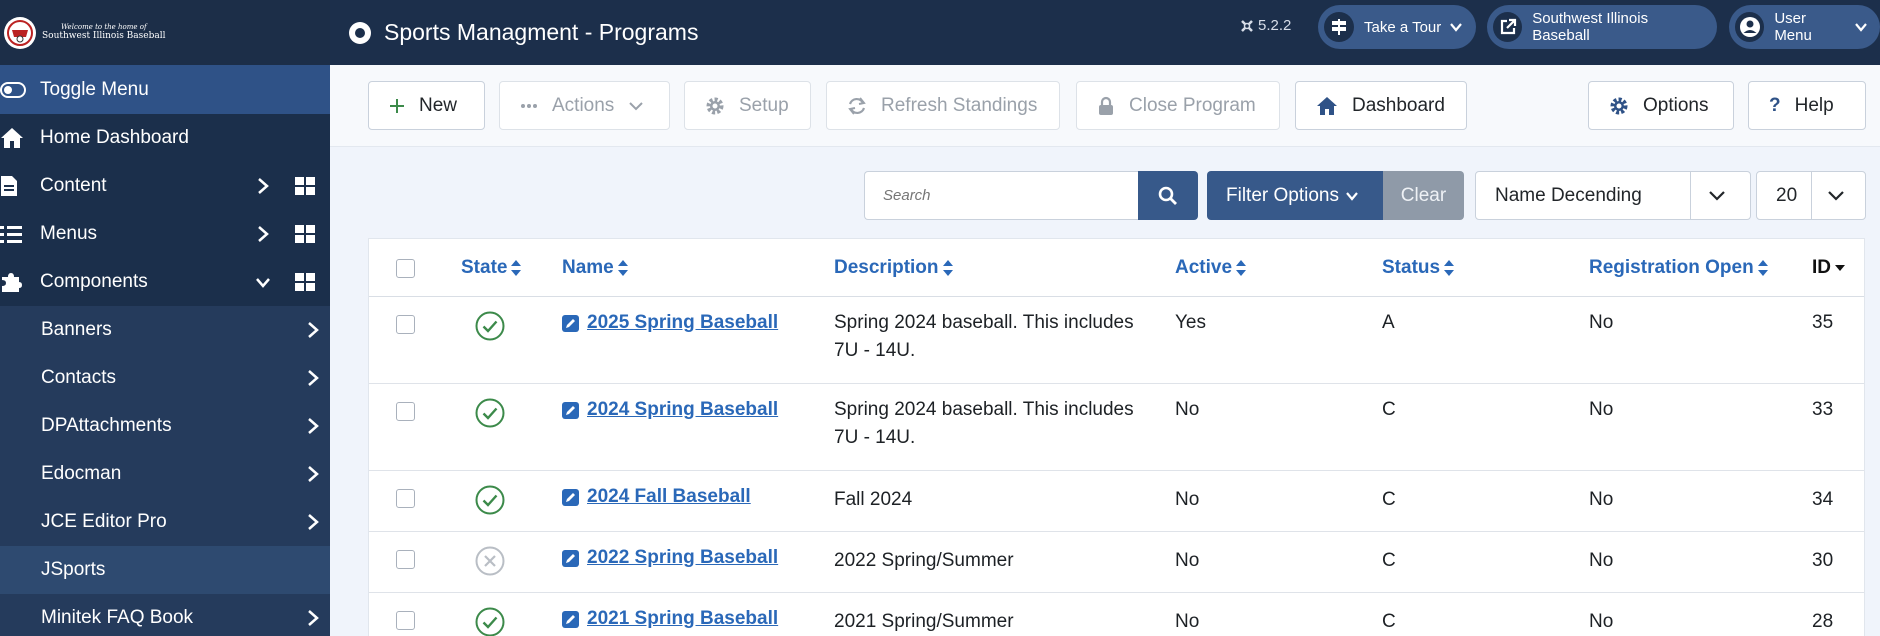 This screenshot has height=636, width=1880. I want to click on toggle-menu: Toggle Menu, so click(165, 89).